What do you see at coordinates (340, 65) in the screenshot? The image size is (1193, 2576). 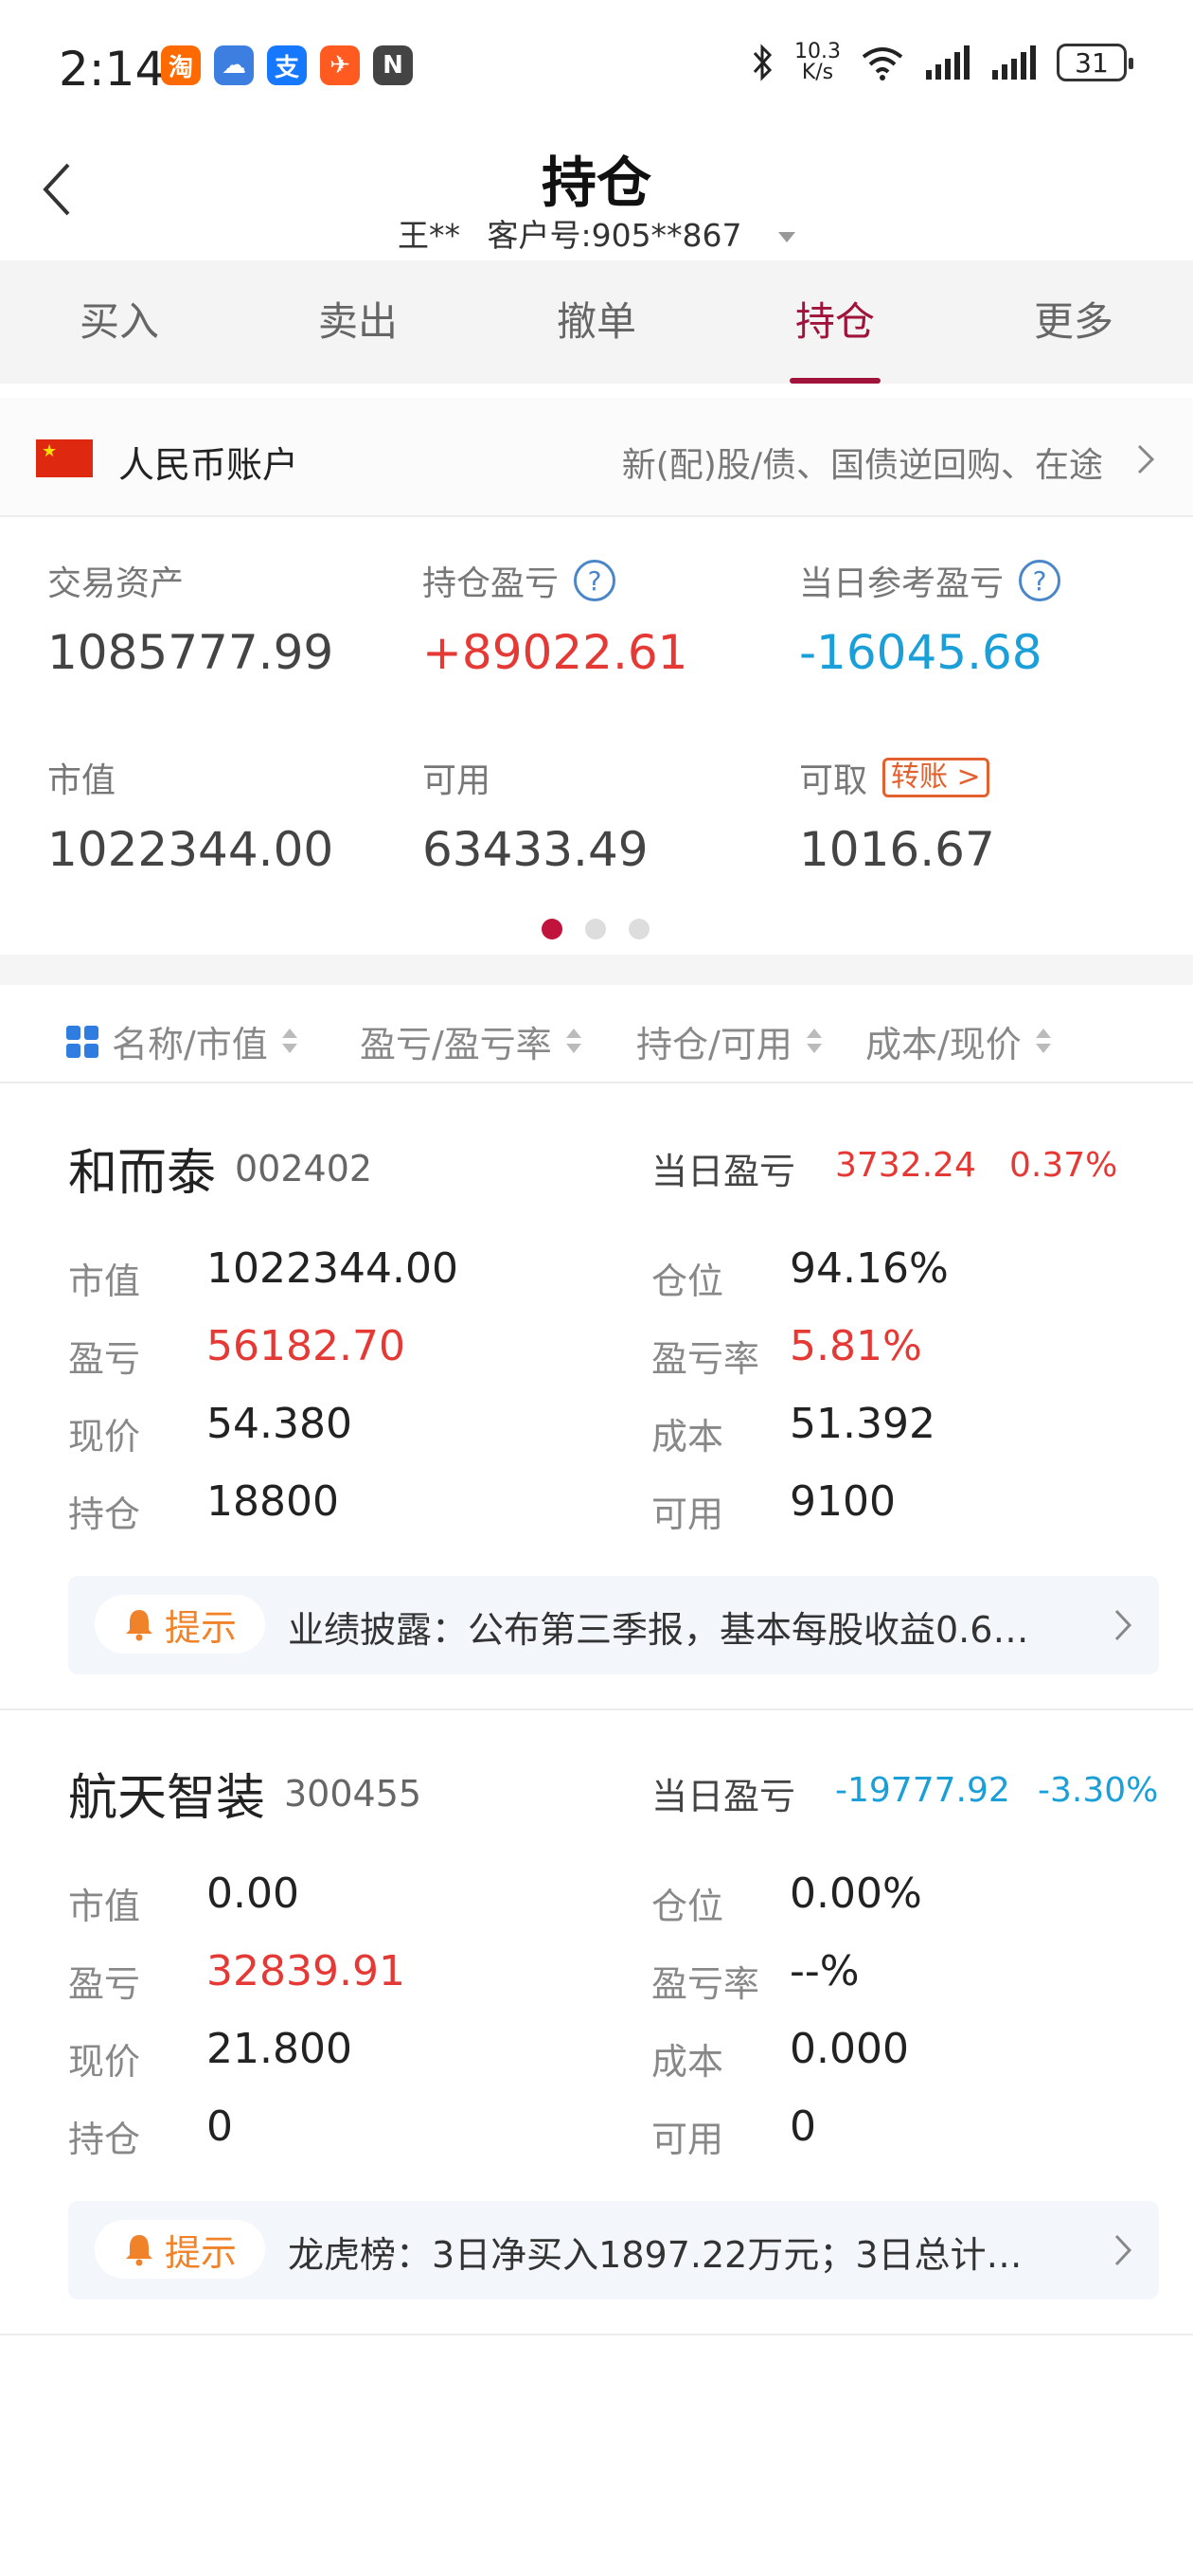 I see `messenger-icon: ✈` at bounding box center [340, 65].